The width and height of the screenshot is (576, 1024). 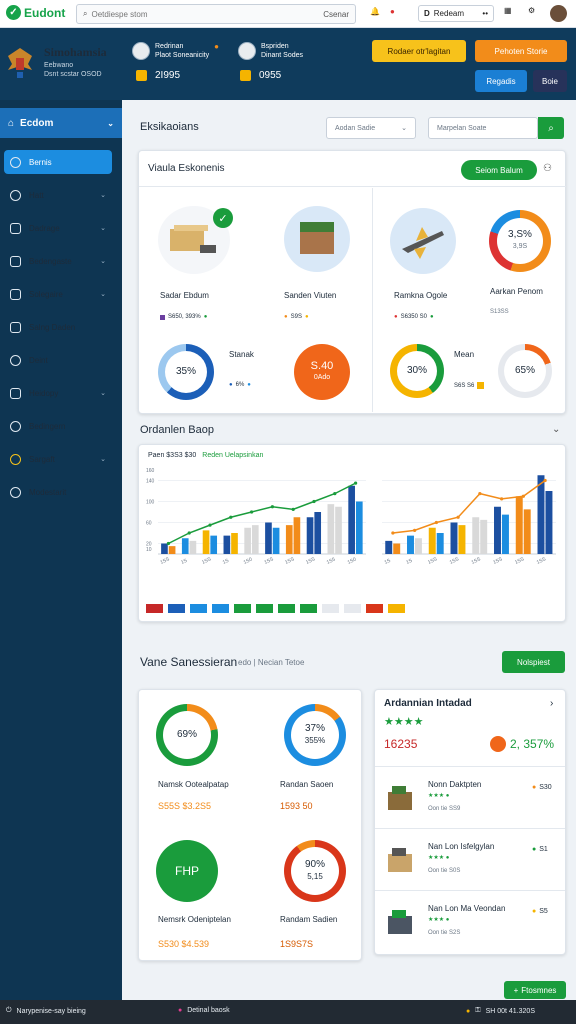 I want to click on chevron-right-icon: ›, so click(x=551, y=703).